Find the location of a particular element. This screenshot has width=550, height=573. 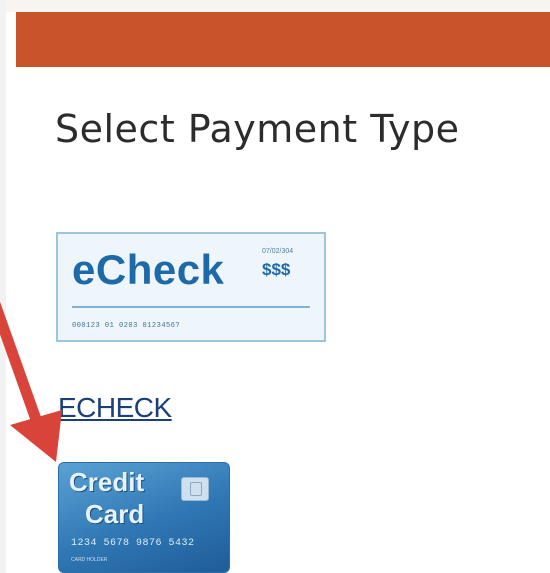

echeck-image-date: 07/02/304 is located at coordinates (278, 251).